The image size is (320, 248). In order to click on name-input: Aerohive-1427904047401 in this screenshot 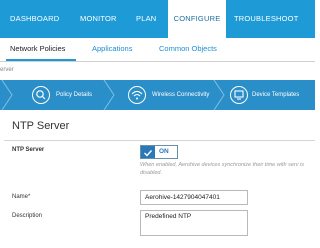, I will do `click(194, 197)`.